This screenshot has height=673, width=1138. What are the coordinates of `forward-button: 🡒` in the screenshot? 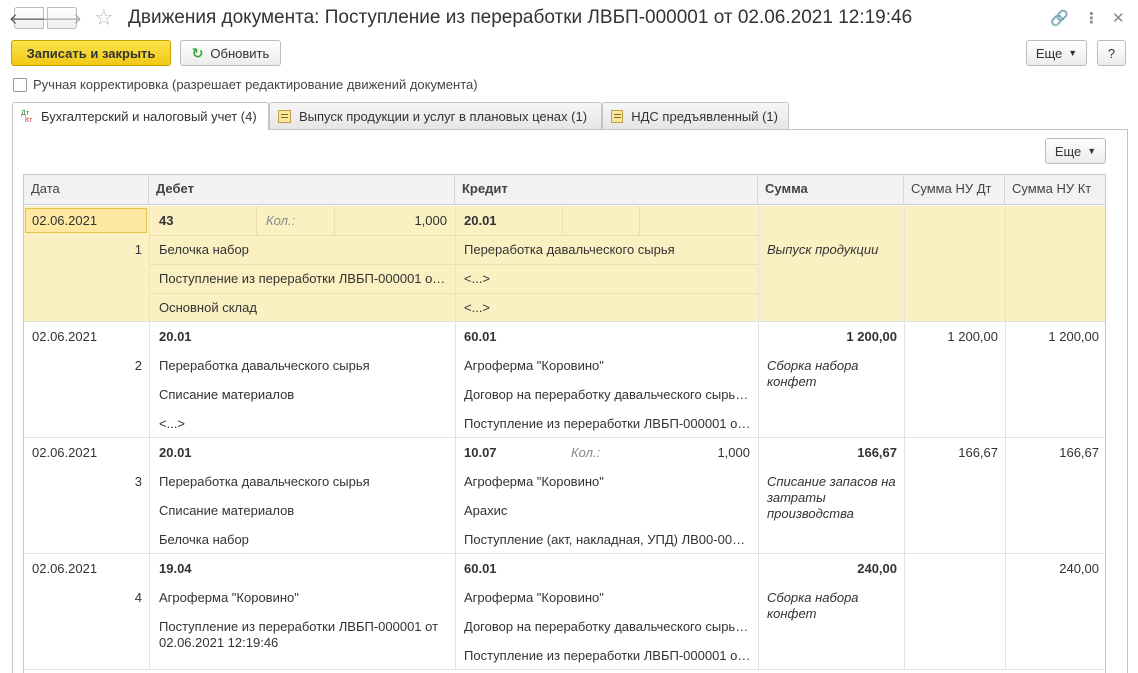 It's located at (62, 18).